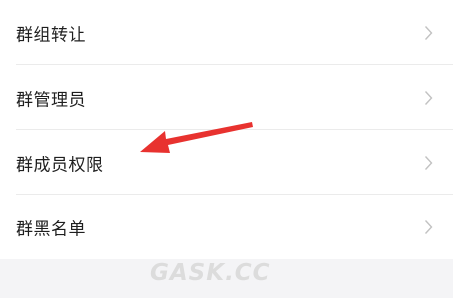 Image resolution: width=453 pixels, height=298 pixels. I want to click on watermark: GASK.CC, so click(210, 273).